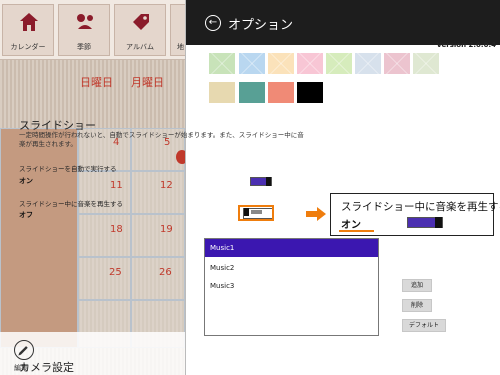  What do you see at coordinates (420, 207) in the screenshot?
I see `callout-label: スライドショー中に音楽を再生する` at bounding box center [420, 207].